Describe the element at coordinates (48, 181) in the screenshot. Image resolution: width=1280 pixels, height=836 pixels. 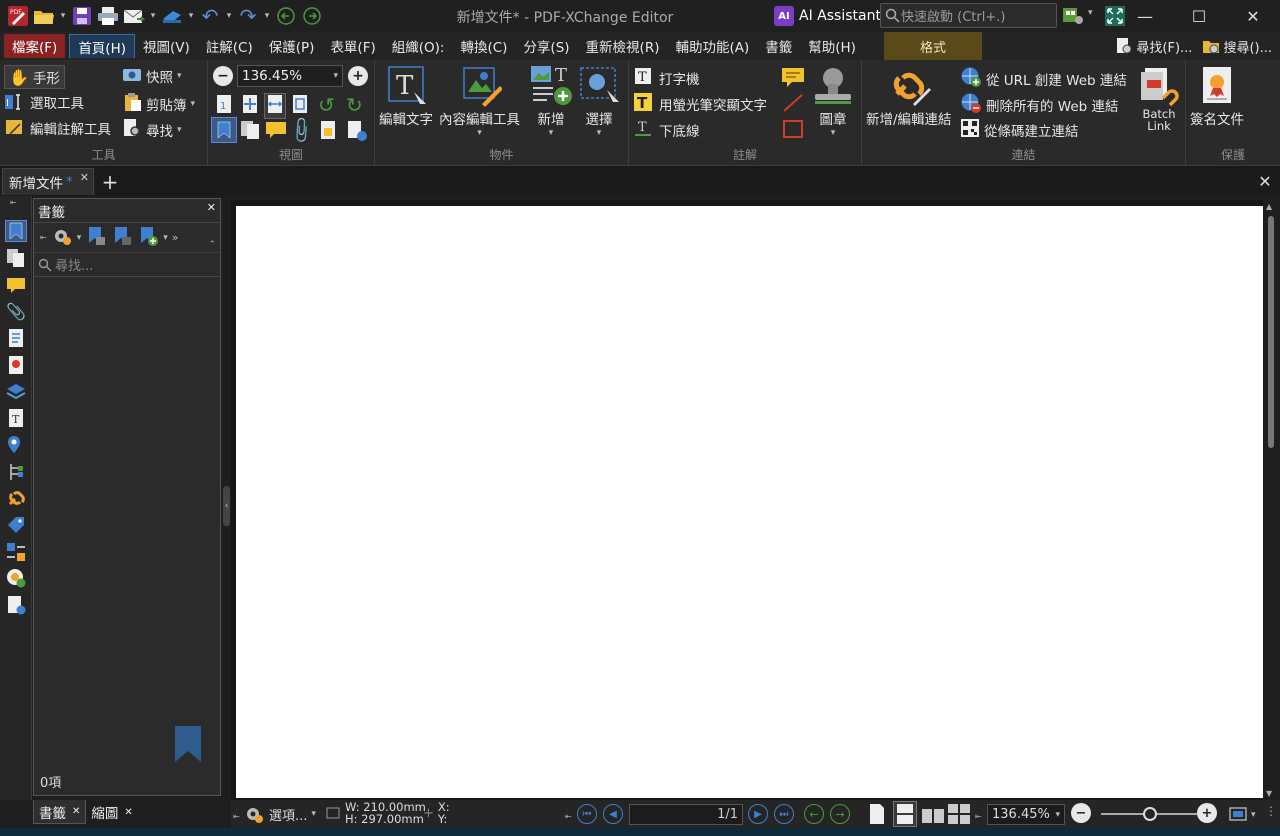
I see `document-tab: 新增文件 * ✕` at that location.